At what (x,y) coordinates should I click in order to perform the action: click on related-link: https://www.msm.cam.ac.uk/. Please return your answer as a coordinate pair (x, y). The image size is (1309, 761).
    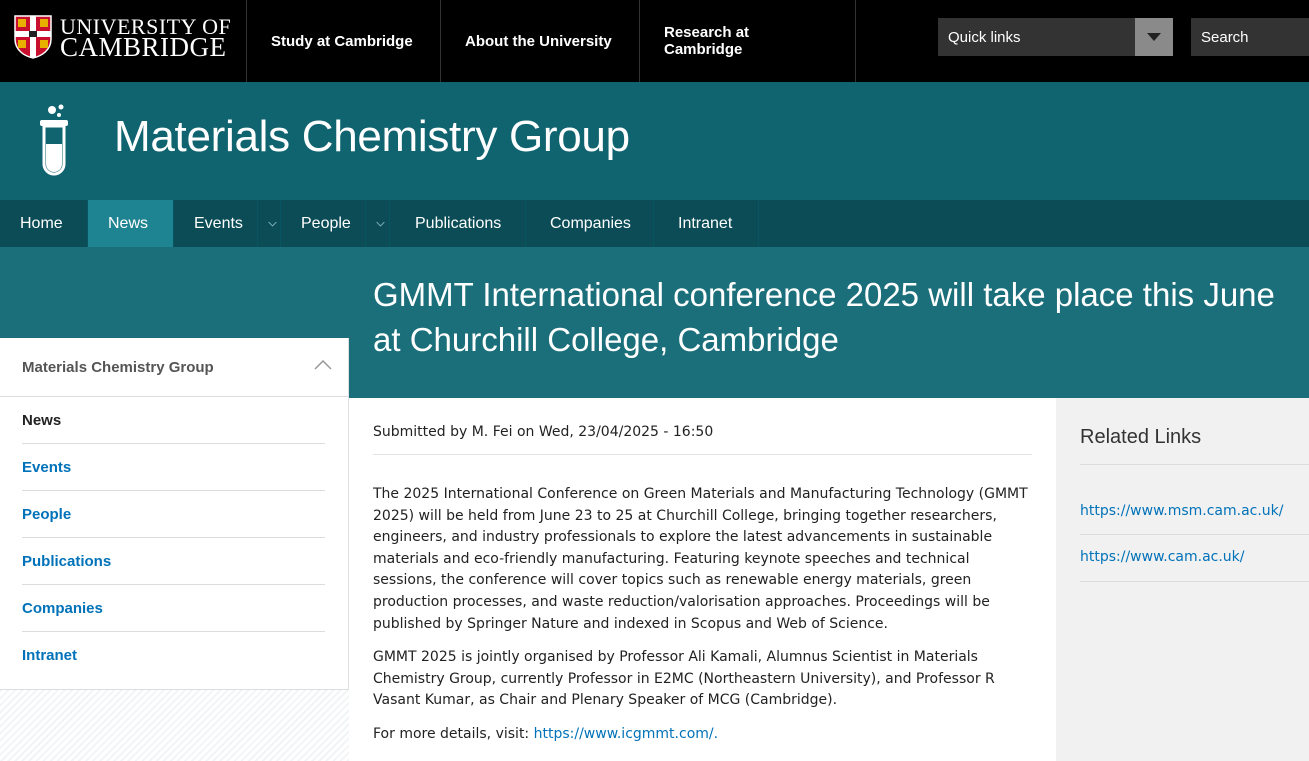
    Looking at the image, I should click on (1182, 511).